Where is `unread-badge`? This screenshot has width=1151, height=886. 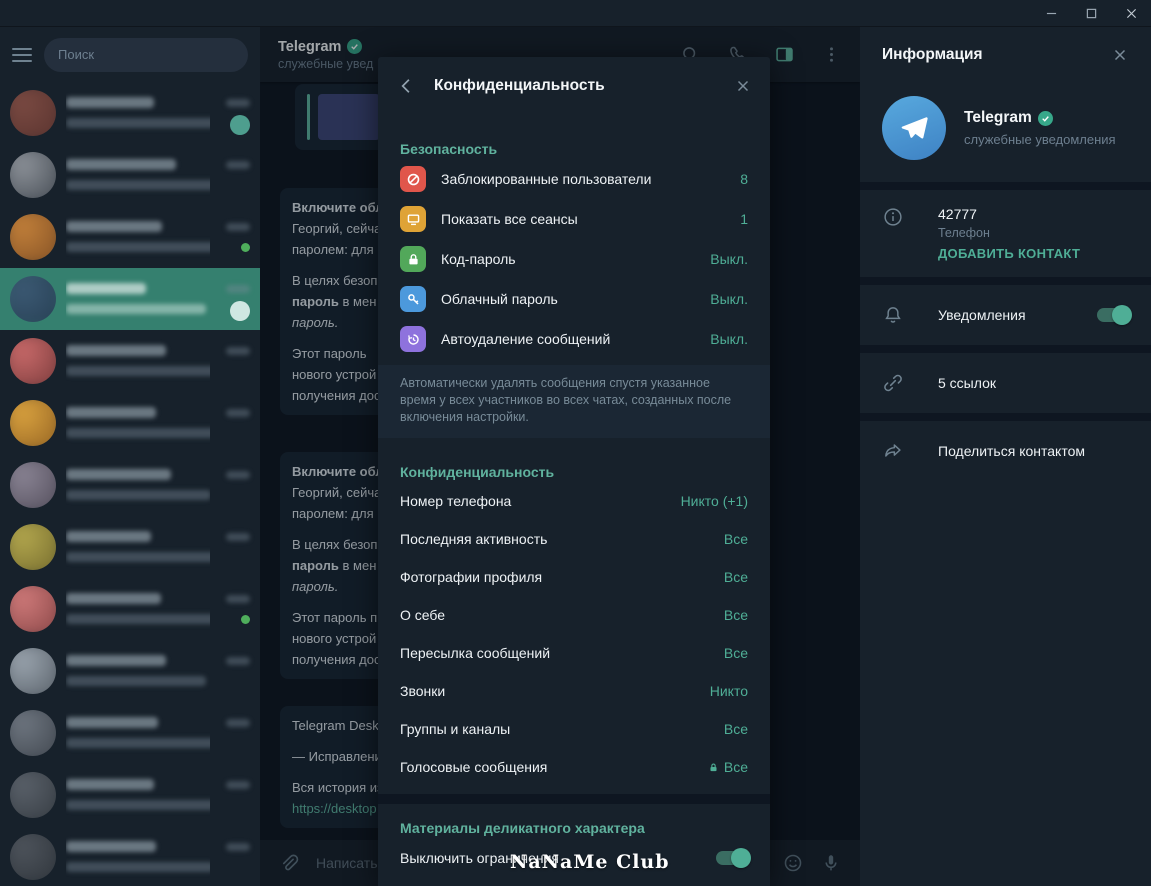 unread-badge is located at coordinates (240, 311).